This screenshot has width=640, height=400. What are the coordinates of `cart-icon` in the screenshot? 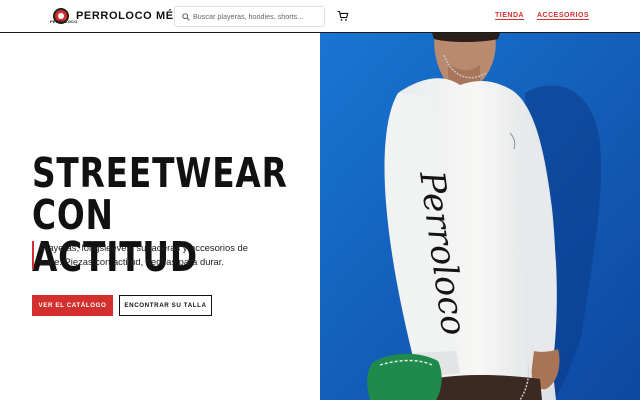 It's located at (343, 16).